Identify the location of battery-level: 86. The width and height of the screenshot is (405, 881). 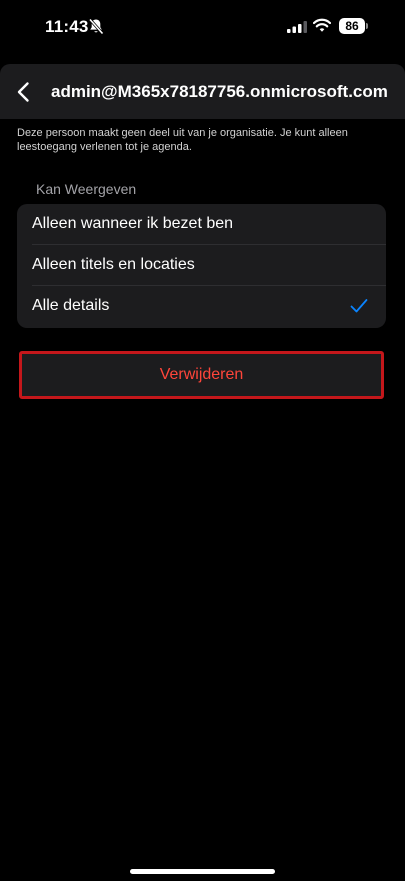
(352, 26).